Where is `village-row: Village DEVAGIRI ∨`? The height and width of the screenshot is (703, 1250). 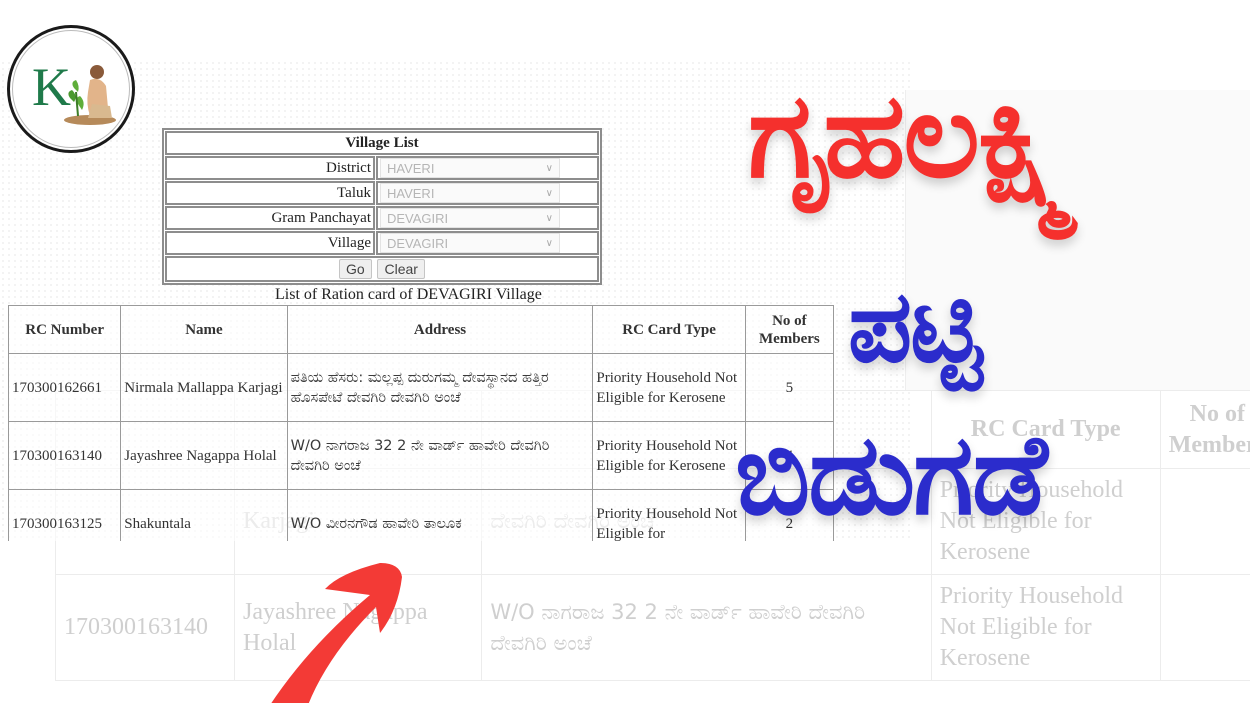
village-row: Village DEVAGIRI ∨ is located at coordinates (382, 243).